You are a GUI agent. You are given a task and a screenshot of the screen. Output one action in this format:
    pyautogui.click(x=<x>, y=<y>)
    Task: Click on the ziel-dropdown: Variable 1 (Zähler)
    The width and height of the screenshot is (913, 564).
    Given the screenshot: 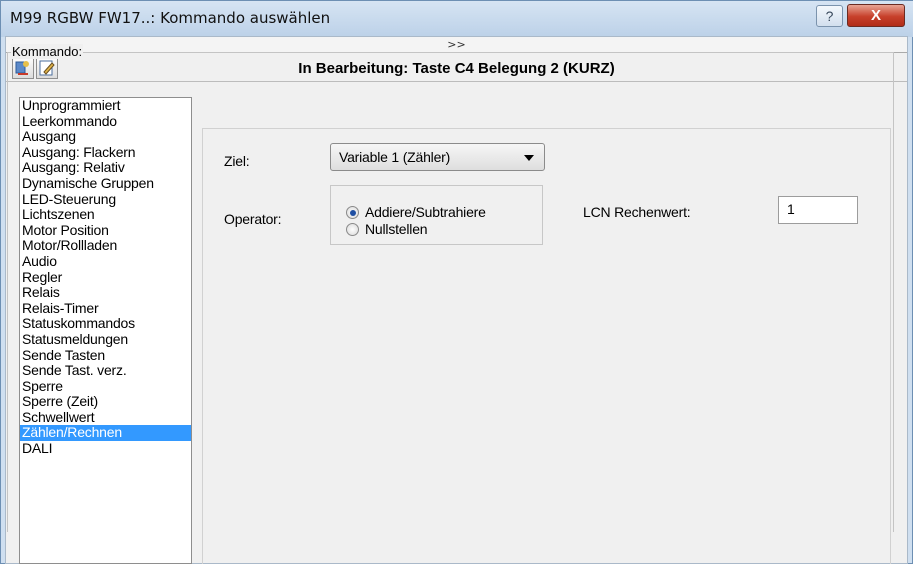 What is the action you would take?
    pyautogui.click(x=437, y=157)
    